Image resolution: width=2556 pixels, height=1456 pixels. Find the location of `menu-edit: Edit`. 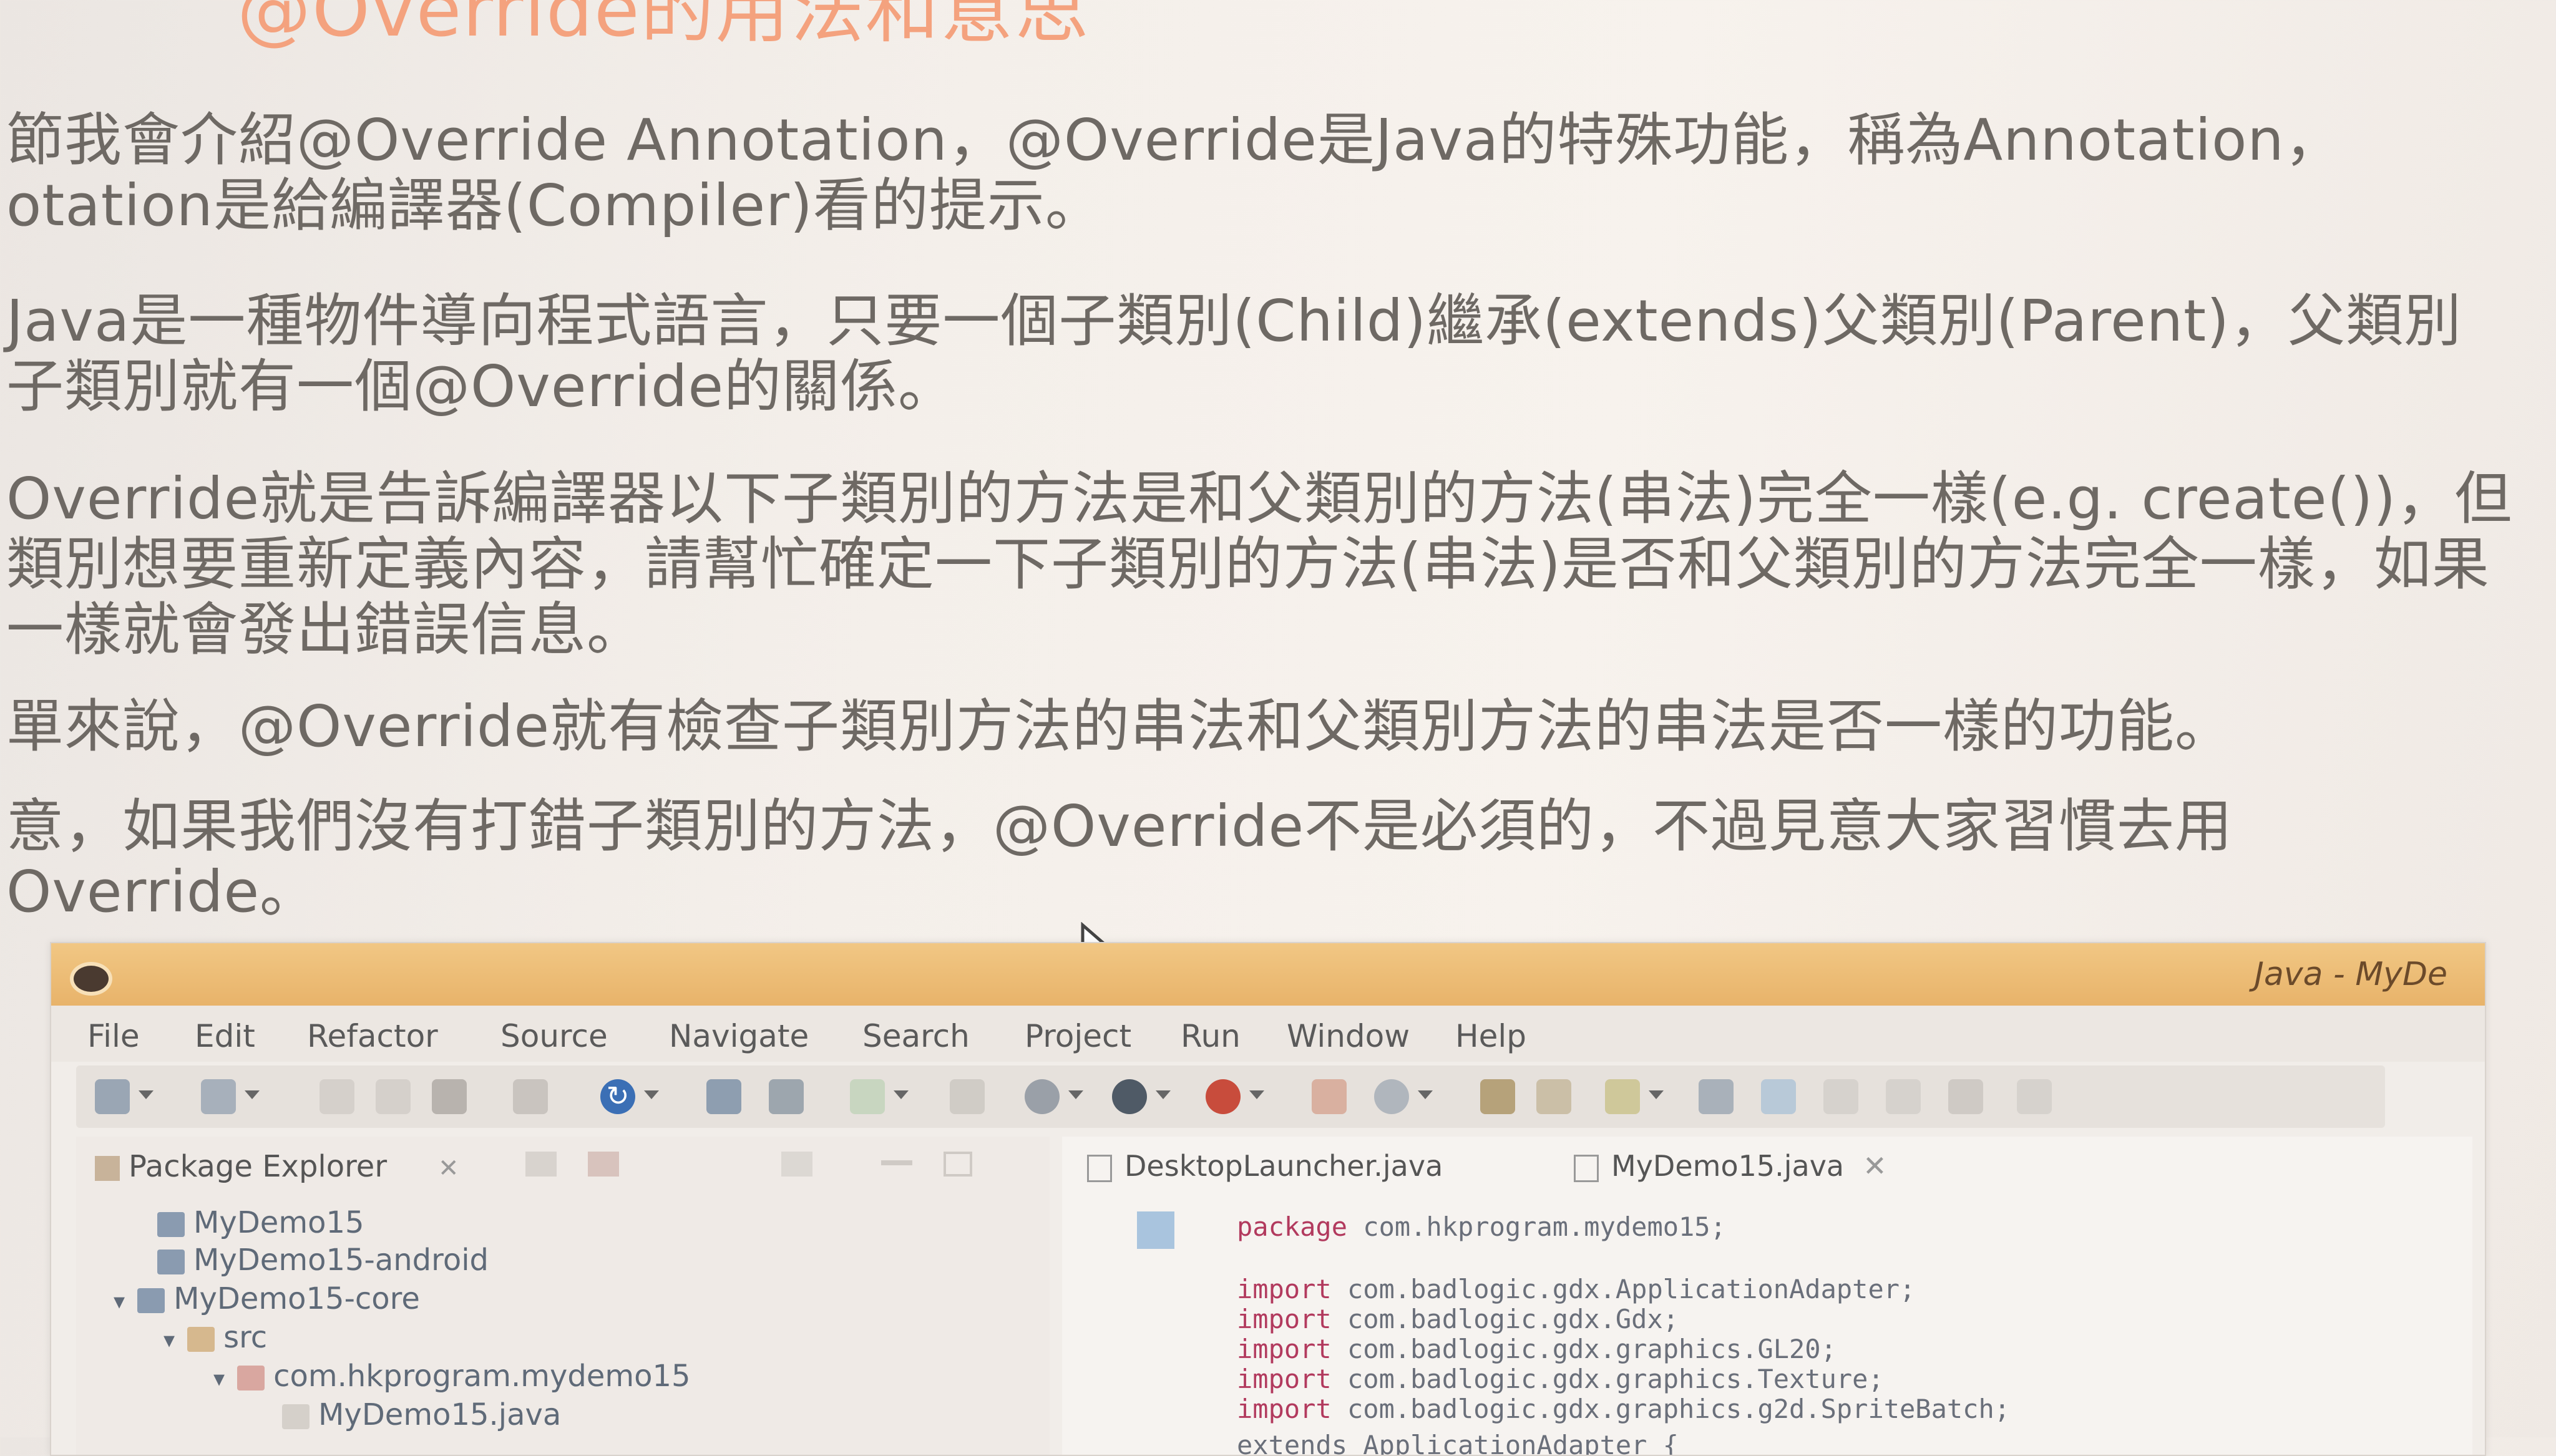

menu-edit: Edit is located at coordinates (225, 1036).